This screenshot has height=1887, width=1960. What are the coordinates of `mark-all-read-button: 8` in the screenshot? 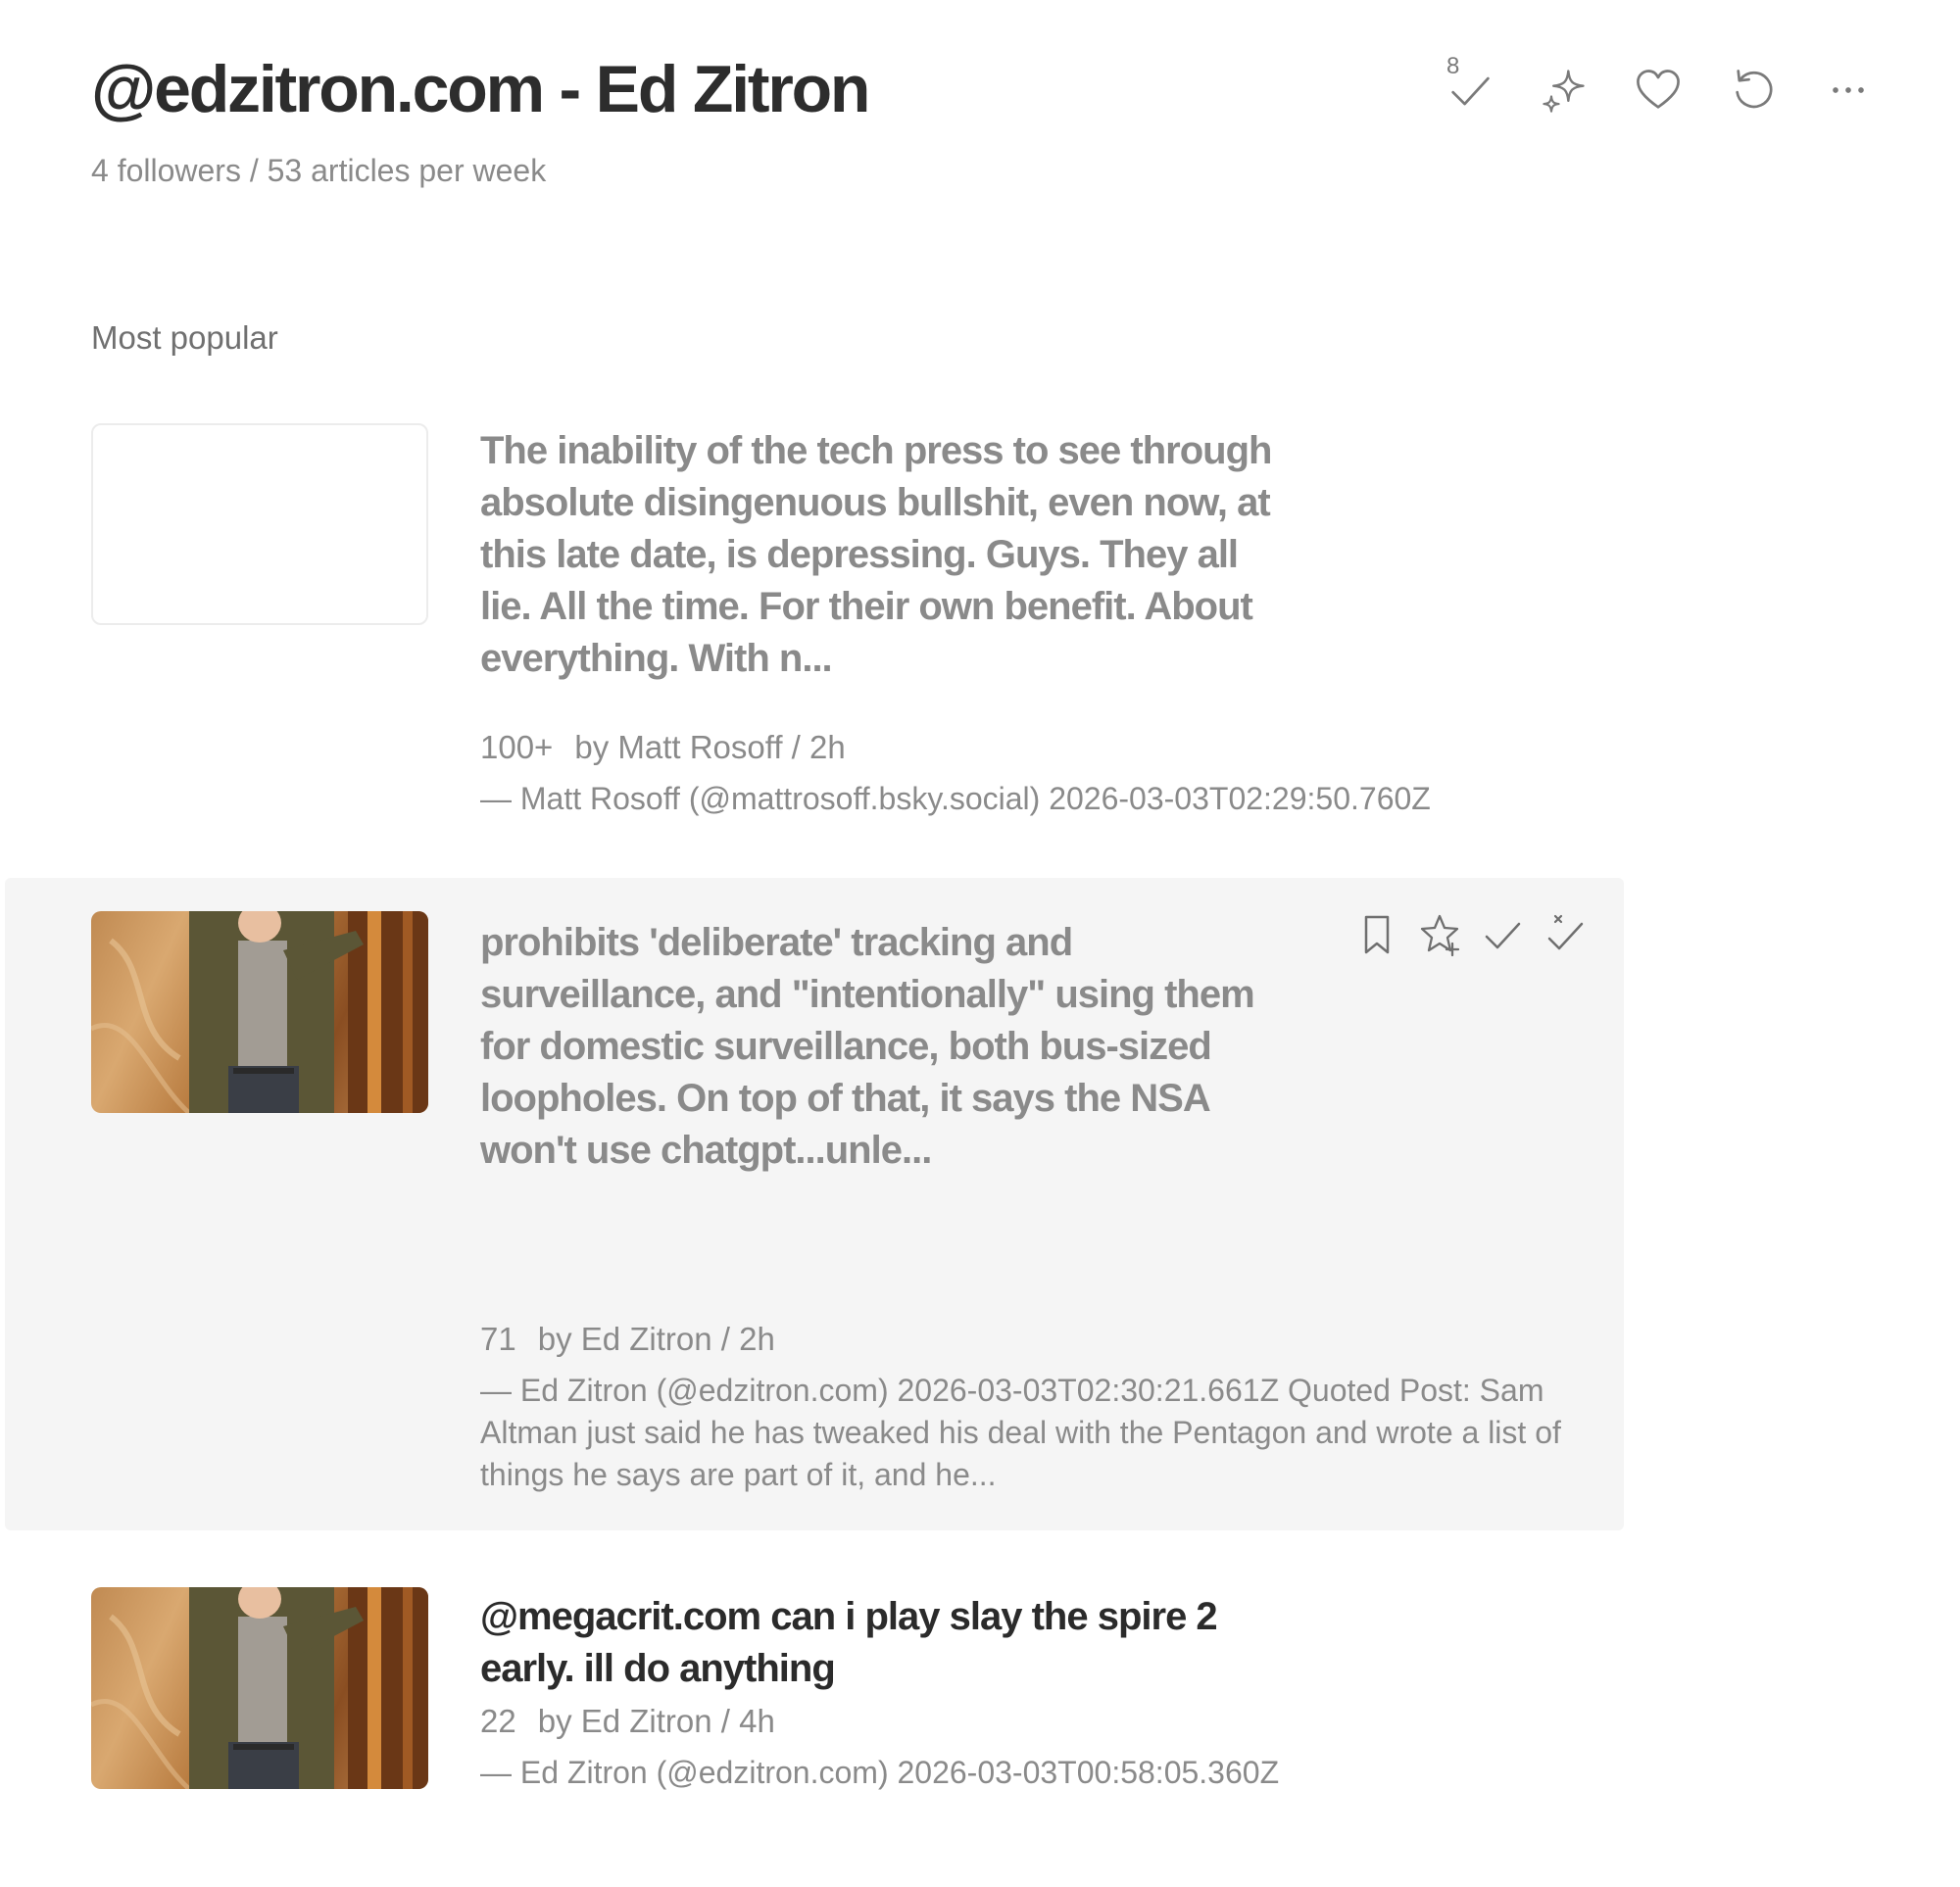 It's located at (1470, 86).